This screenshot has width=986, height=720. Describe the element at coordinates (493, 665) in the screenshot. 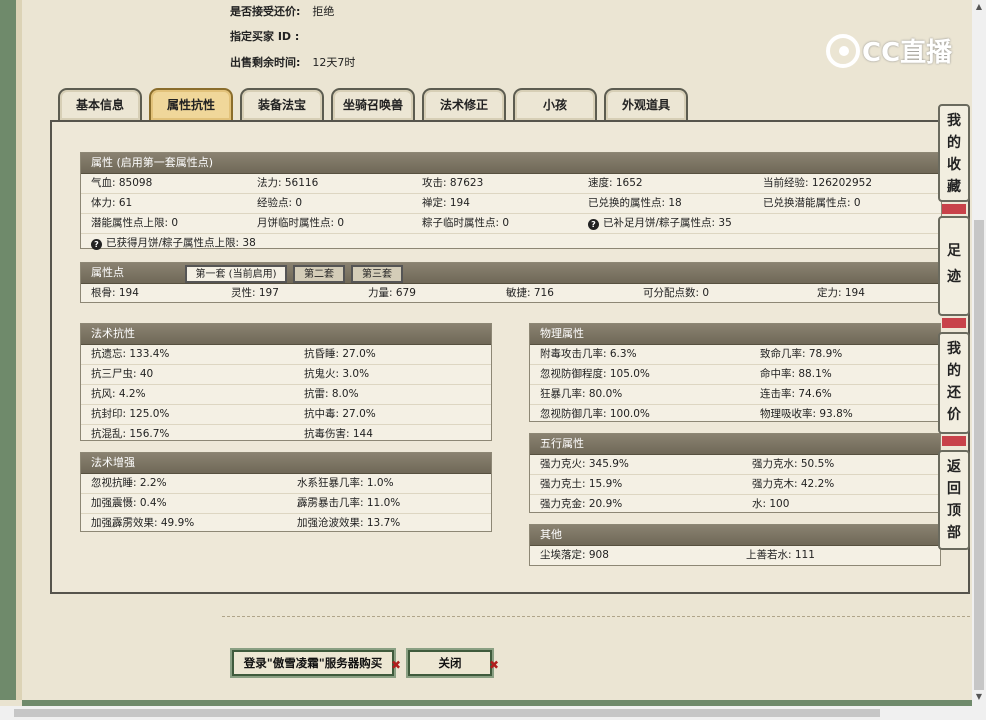

I see `close-x-icon: ✖` at that location.